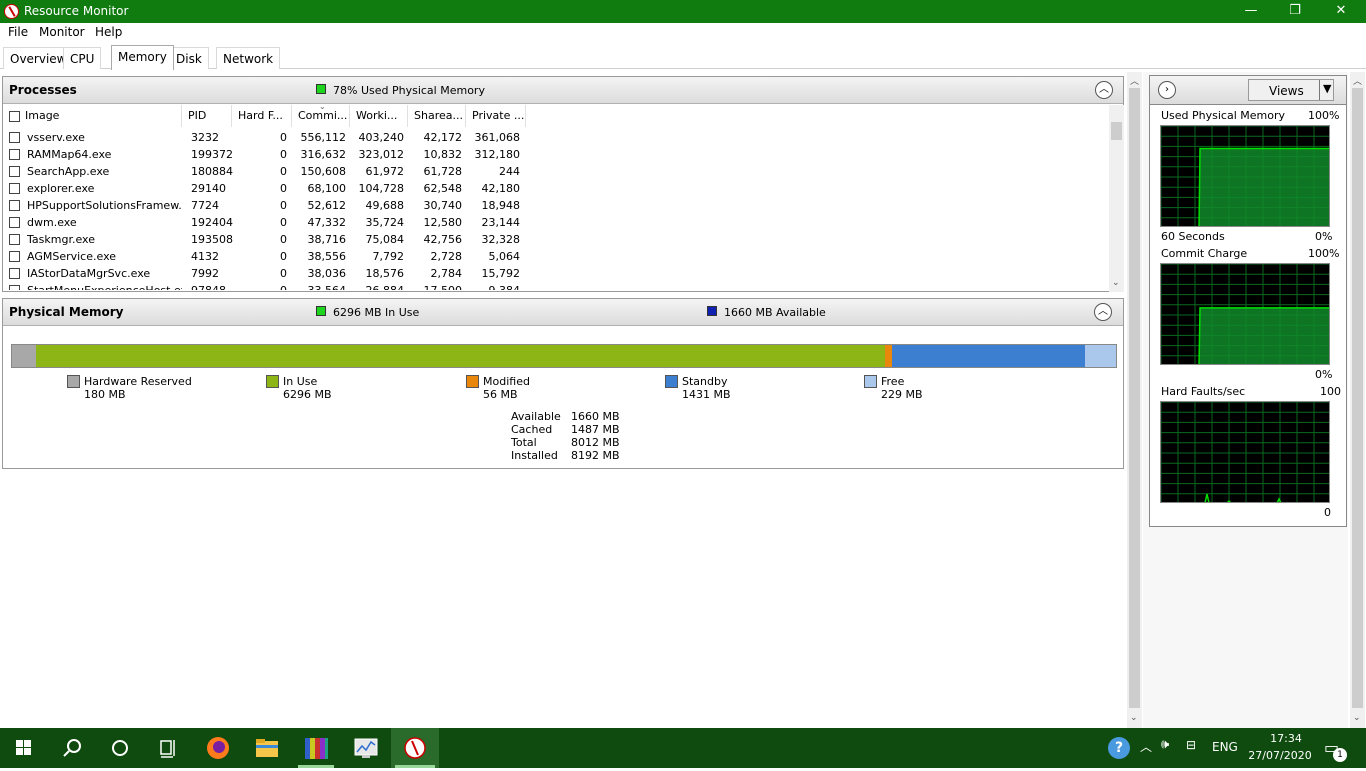  I want to click on table-cell: RAMMap64.exe, so click(69, 154).